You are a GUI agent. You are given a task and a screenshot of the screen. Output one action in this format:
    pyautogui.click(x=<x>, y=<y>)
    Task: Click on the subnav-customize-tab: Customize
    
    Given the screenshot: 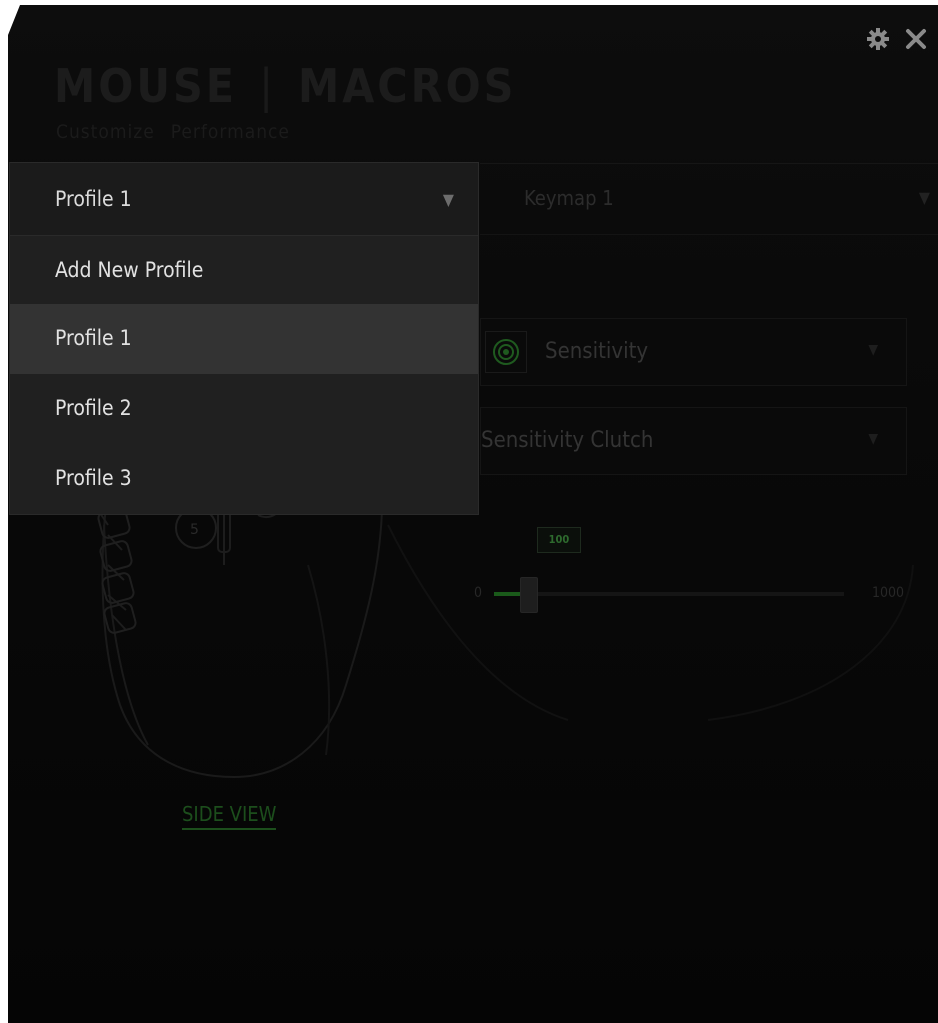 What is the action you would take?
    pyautogui.click(x=105, y=132)
    